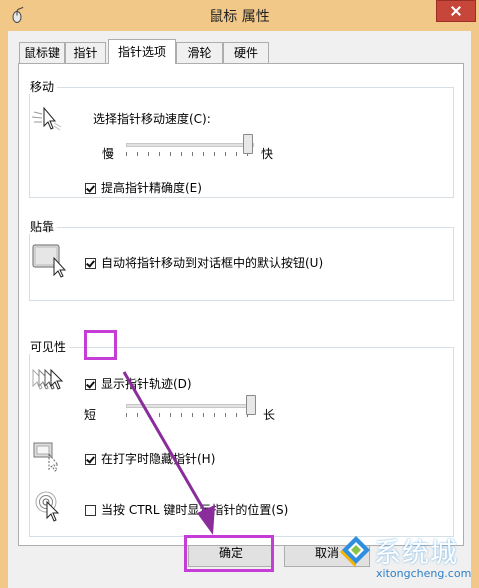  I want to click on speed-slider-track, so click(190, 145).